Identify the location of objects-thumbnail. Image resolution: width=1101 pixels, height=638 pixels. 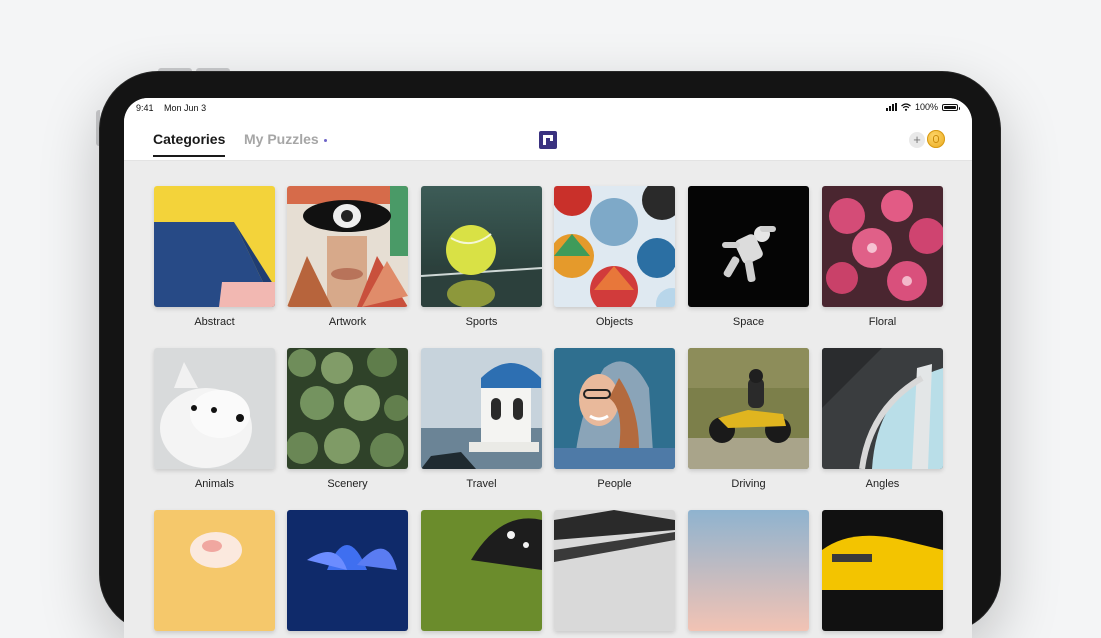
(614, 246).